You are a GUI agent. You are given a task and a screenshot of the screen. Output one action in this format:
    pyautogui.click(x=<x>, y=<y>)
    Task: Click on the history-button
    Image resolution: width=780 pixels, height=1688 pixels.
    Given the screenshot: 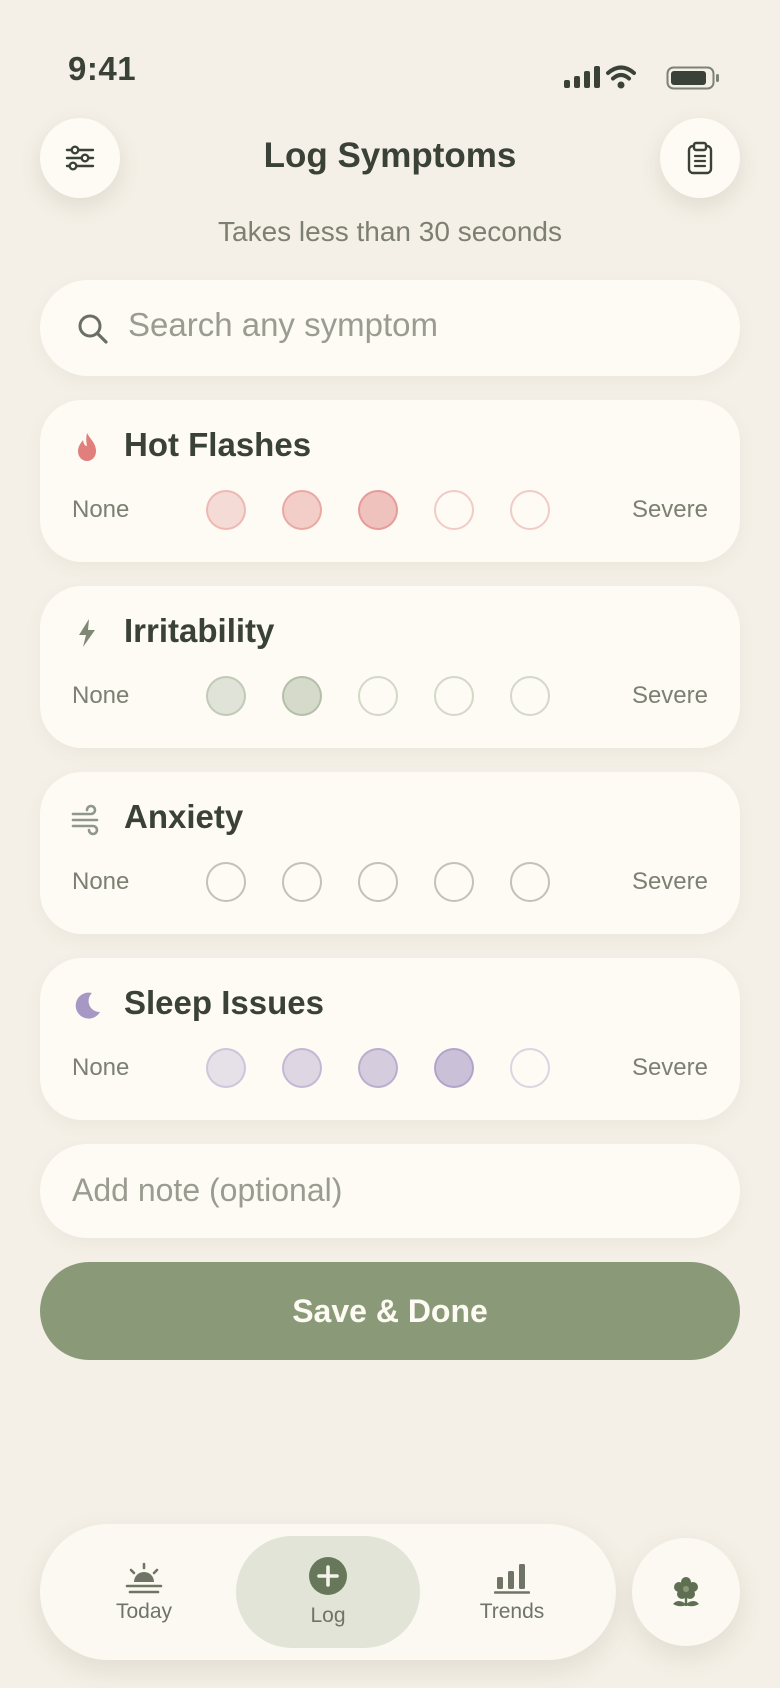 What is the action you would take?
    pyautogui.click(x=700, y=158)
    